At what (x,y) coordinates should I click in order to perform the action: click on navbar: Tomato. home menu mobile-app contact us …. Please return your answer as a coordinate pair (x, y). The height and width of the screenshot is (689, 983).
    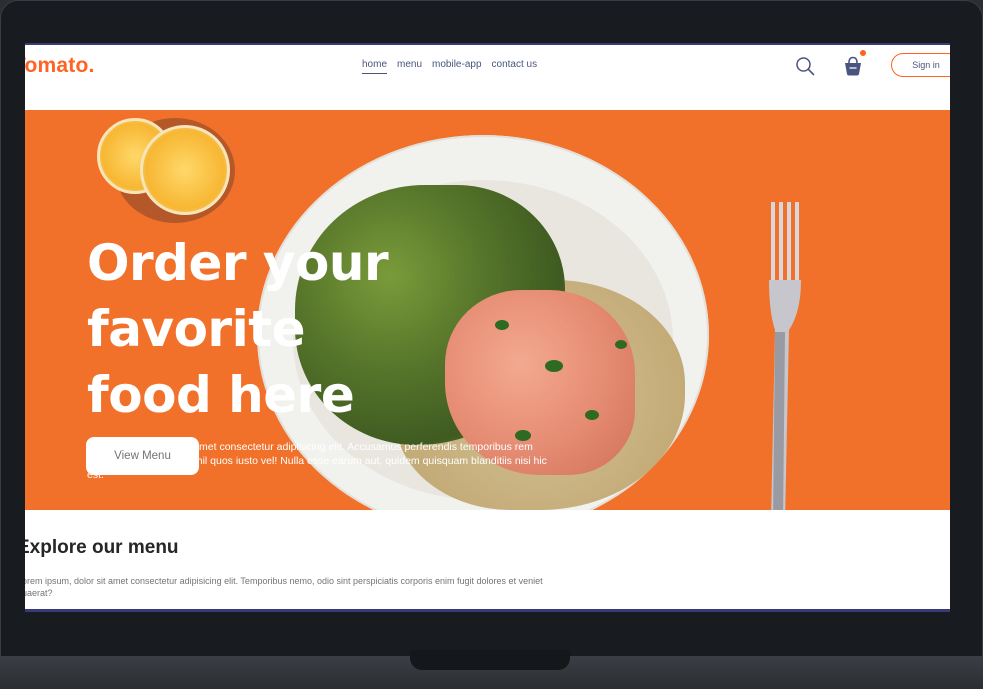
    Looking at the image, I should click on (487, 77).